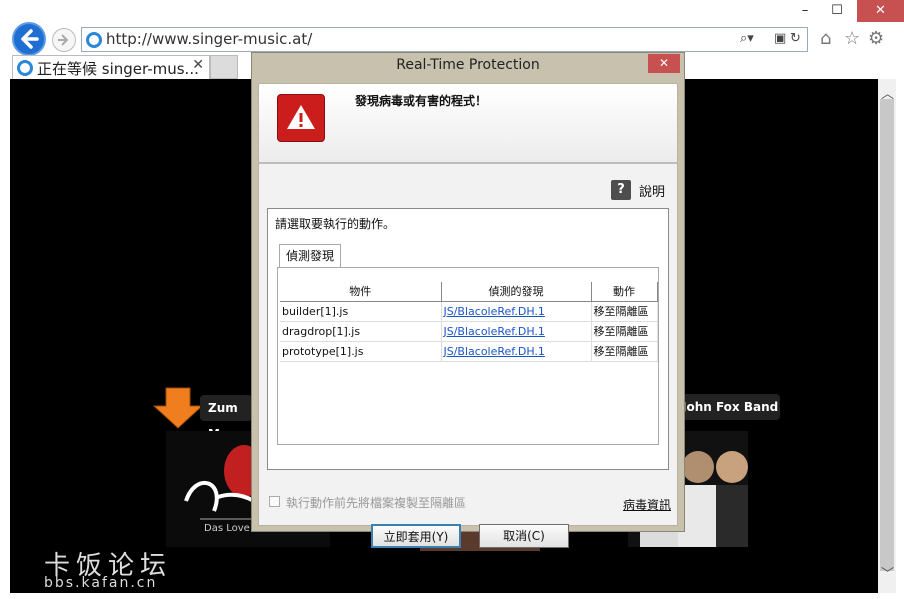  What do you see at coordinates (198, 65) in the screenshot?
I see `tab-close-icon: ✕` at bounding box center [198, 65].